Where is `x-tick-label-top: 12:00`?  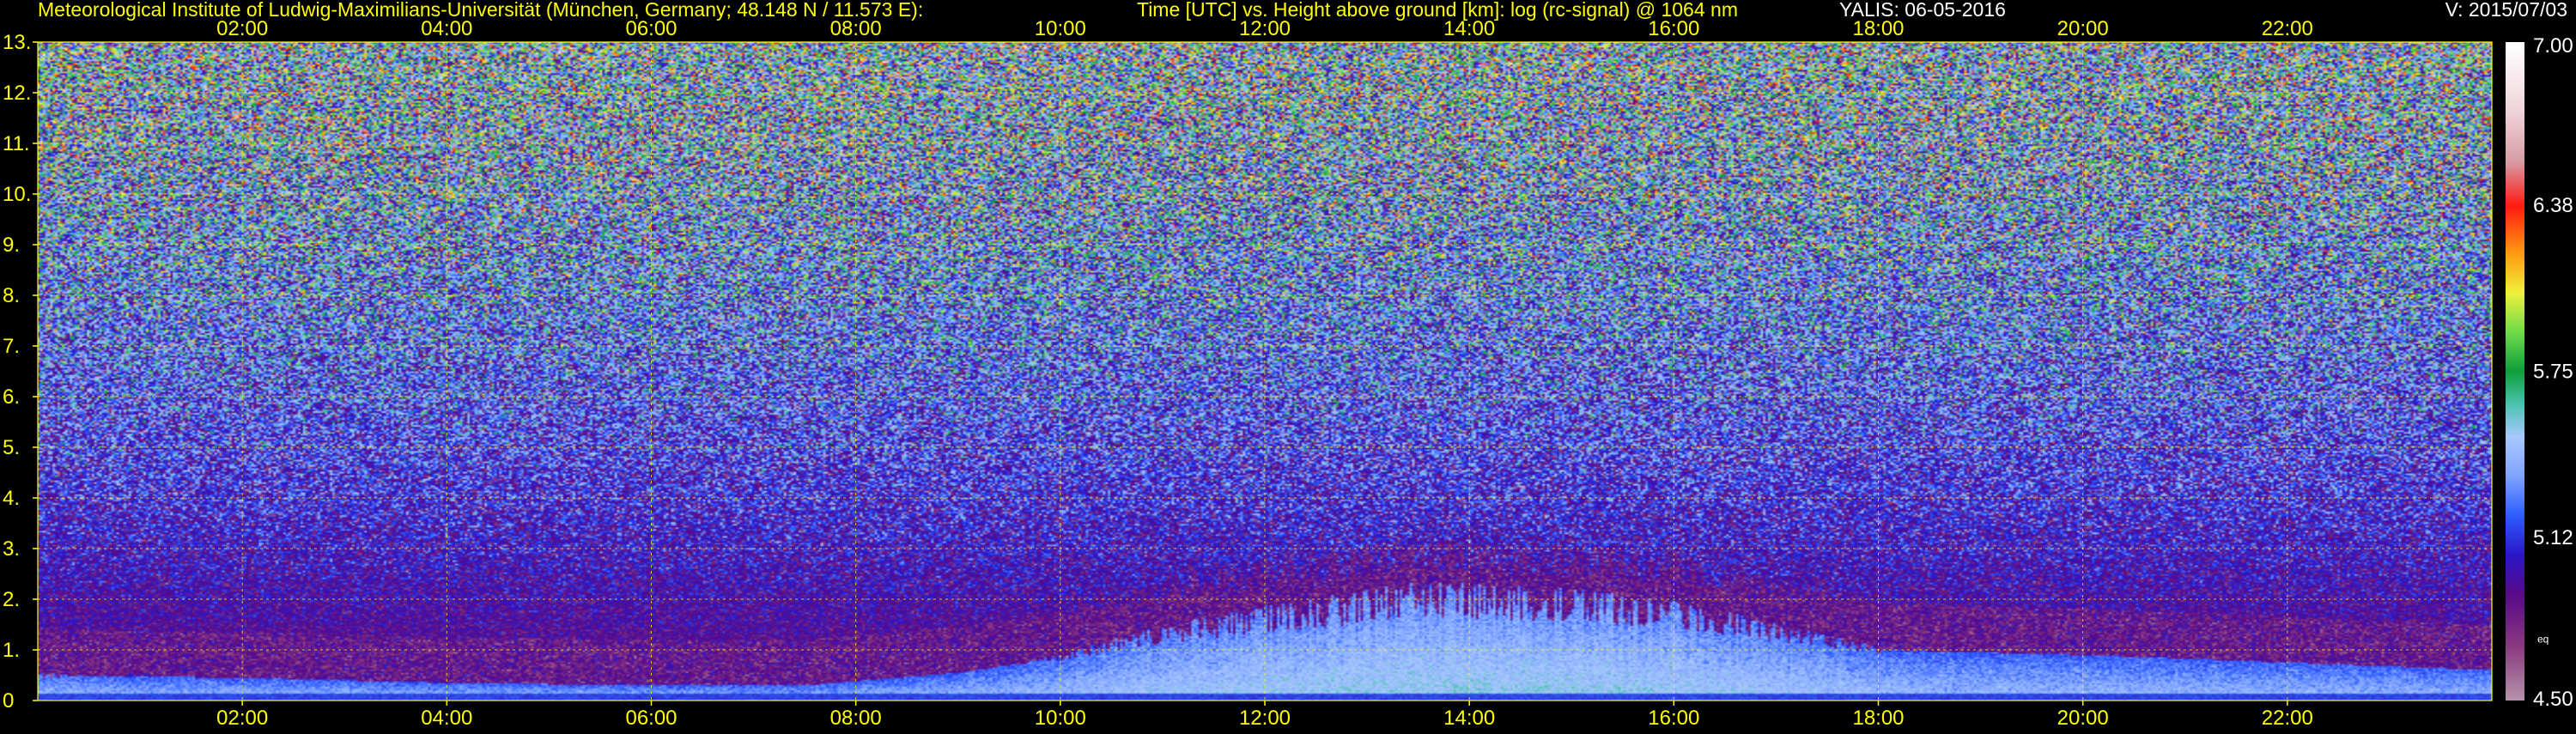
x-tick-label-top: 12:00 is located at coordinates (1265, 29).